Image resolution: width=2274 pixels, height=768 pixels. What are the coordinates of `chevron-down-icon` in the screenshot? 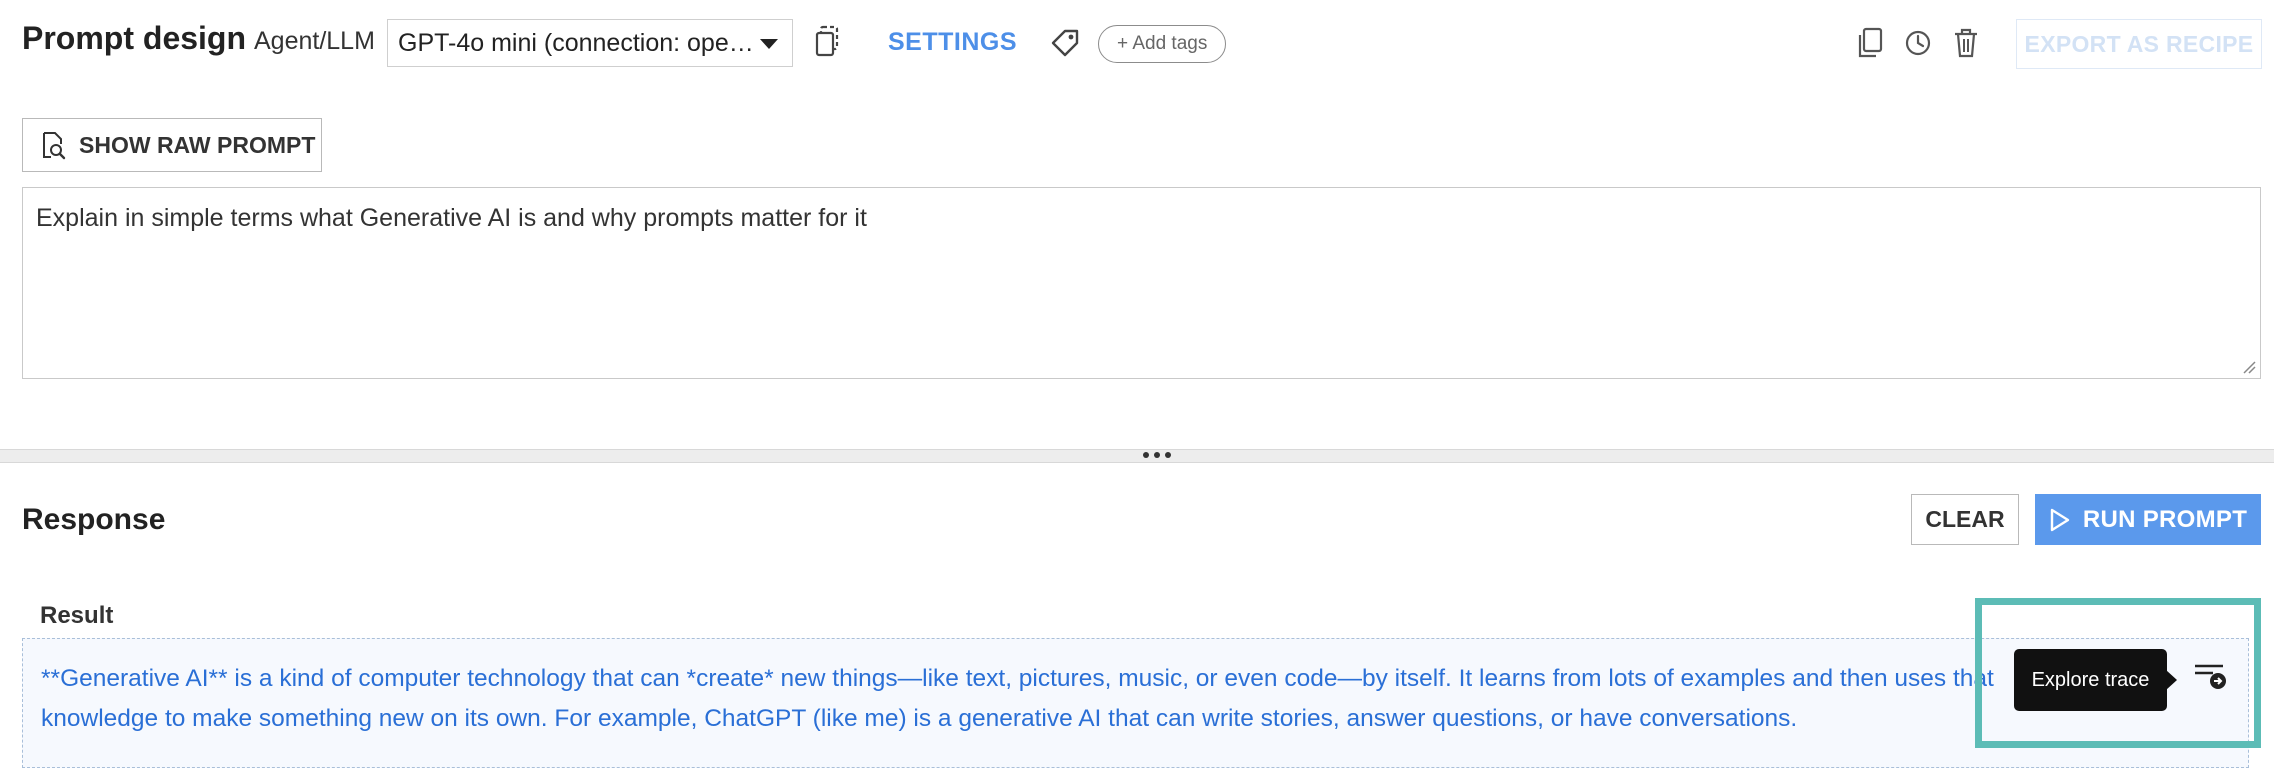 It's located at (769, 44).